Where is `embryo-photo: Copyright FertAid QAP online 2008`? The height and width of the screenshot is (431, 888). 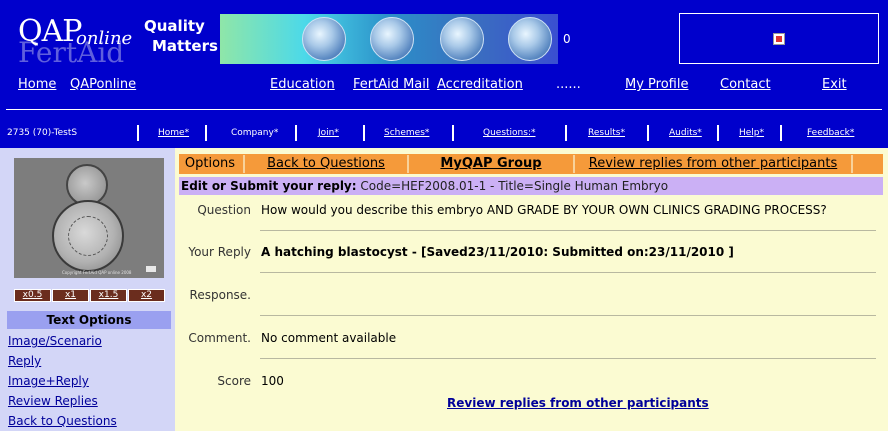 embryo-photo: Copyright FertAid QAP online 2008 is located at coordinates (89, 218).